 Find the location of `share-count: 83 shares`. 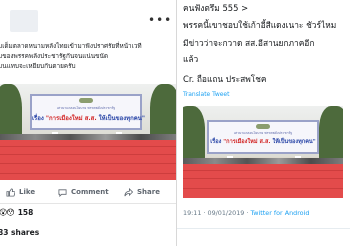

share-count: 83 shares is located at coordinates (19, 232).